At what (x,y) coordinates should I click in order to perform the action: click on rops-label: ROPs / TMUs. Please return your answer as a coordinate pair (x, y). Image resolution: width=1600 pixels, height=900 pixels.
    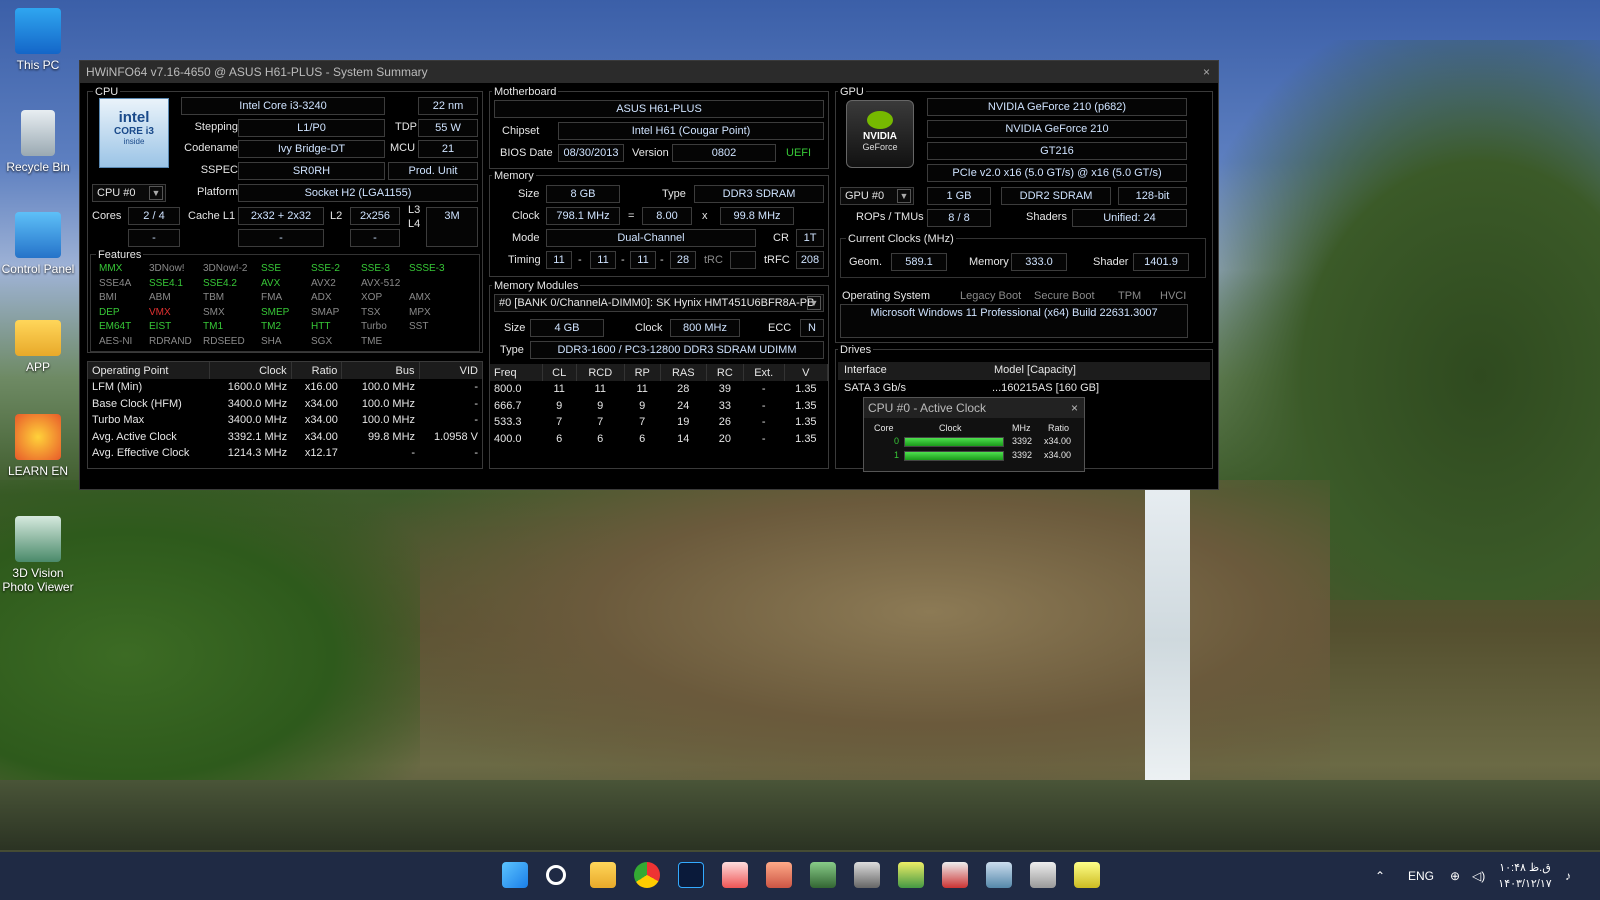
    Looking at the image, I should click on (890, 217).